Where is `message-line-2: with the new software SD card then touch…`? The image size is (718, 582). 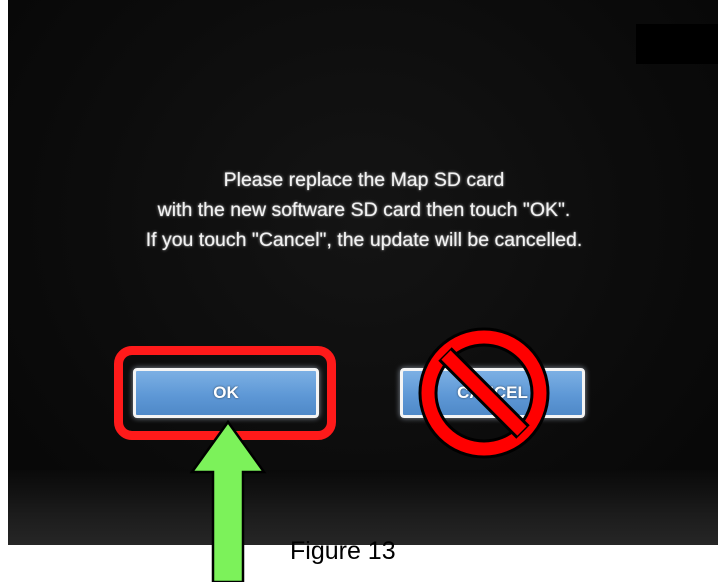
message-line-2: with the new software SD card then touch… is located at coordinates (364, 210).